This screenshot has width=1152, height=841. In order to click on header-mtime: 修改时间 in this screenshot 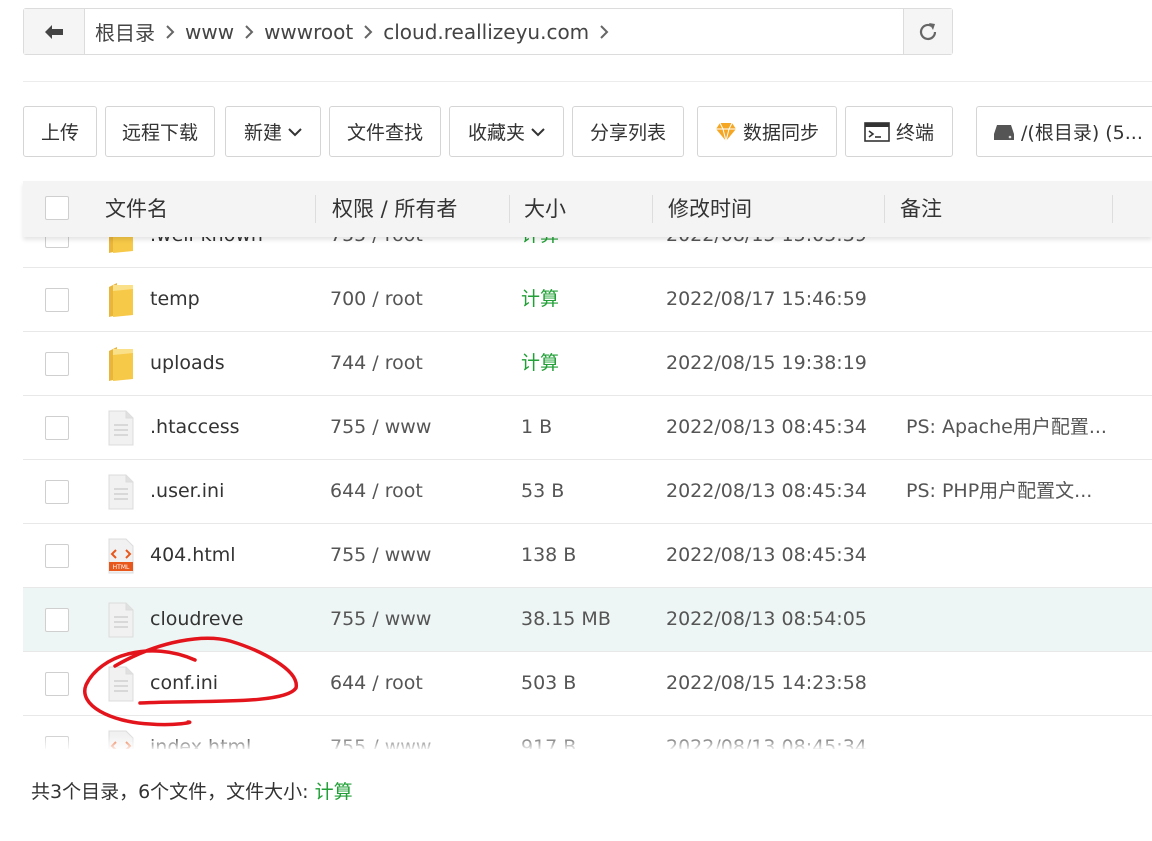, I will do `click(710, 209)`.